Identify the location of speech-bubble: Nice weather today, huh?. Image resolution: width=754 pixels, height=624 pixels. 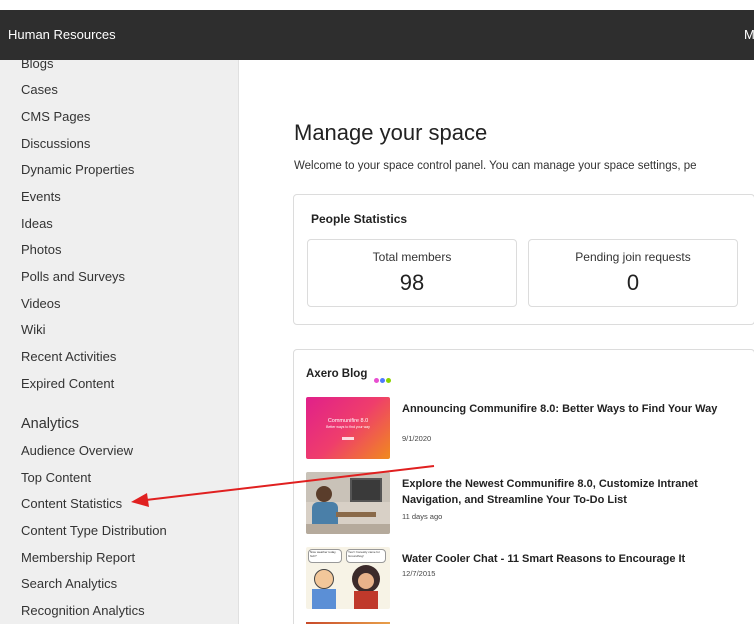
(325, 556).